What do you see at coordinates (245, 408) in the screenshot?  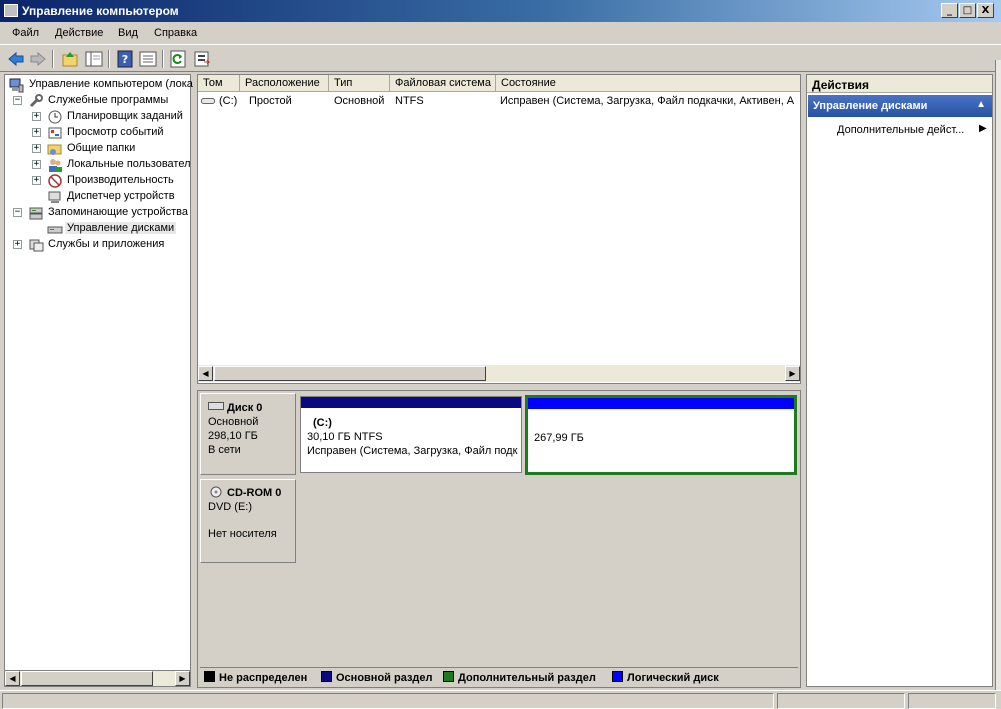 I see `disk-0-name: Диск 0` at bounding box center [245, 408].